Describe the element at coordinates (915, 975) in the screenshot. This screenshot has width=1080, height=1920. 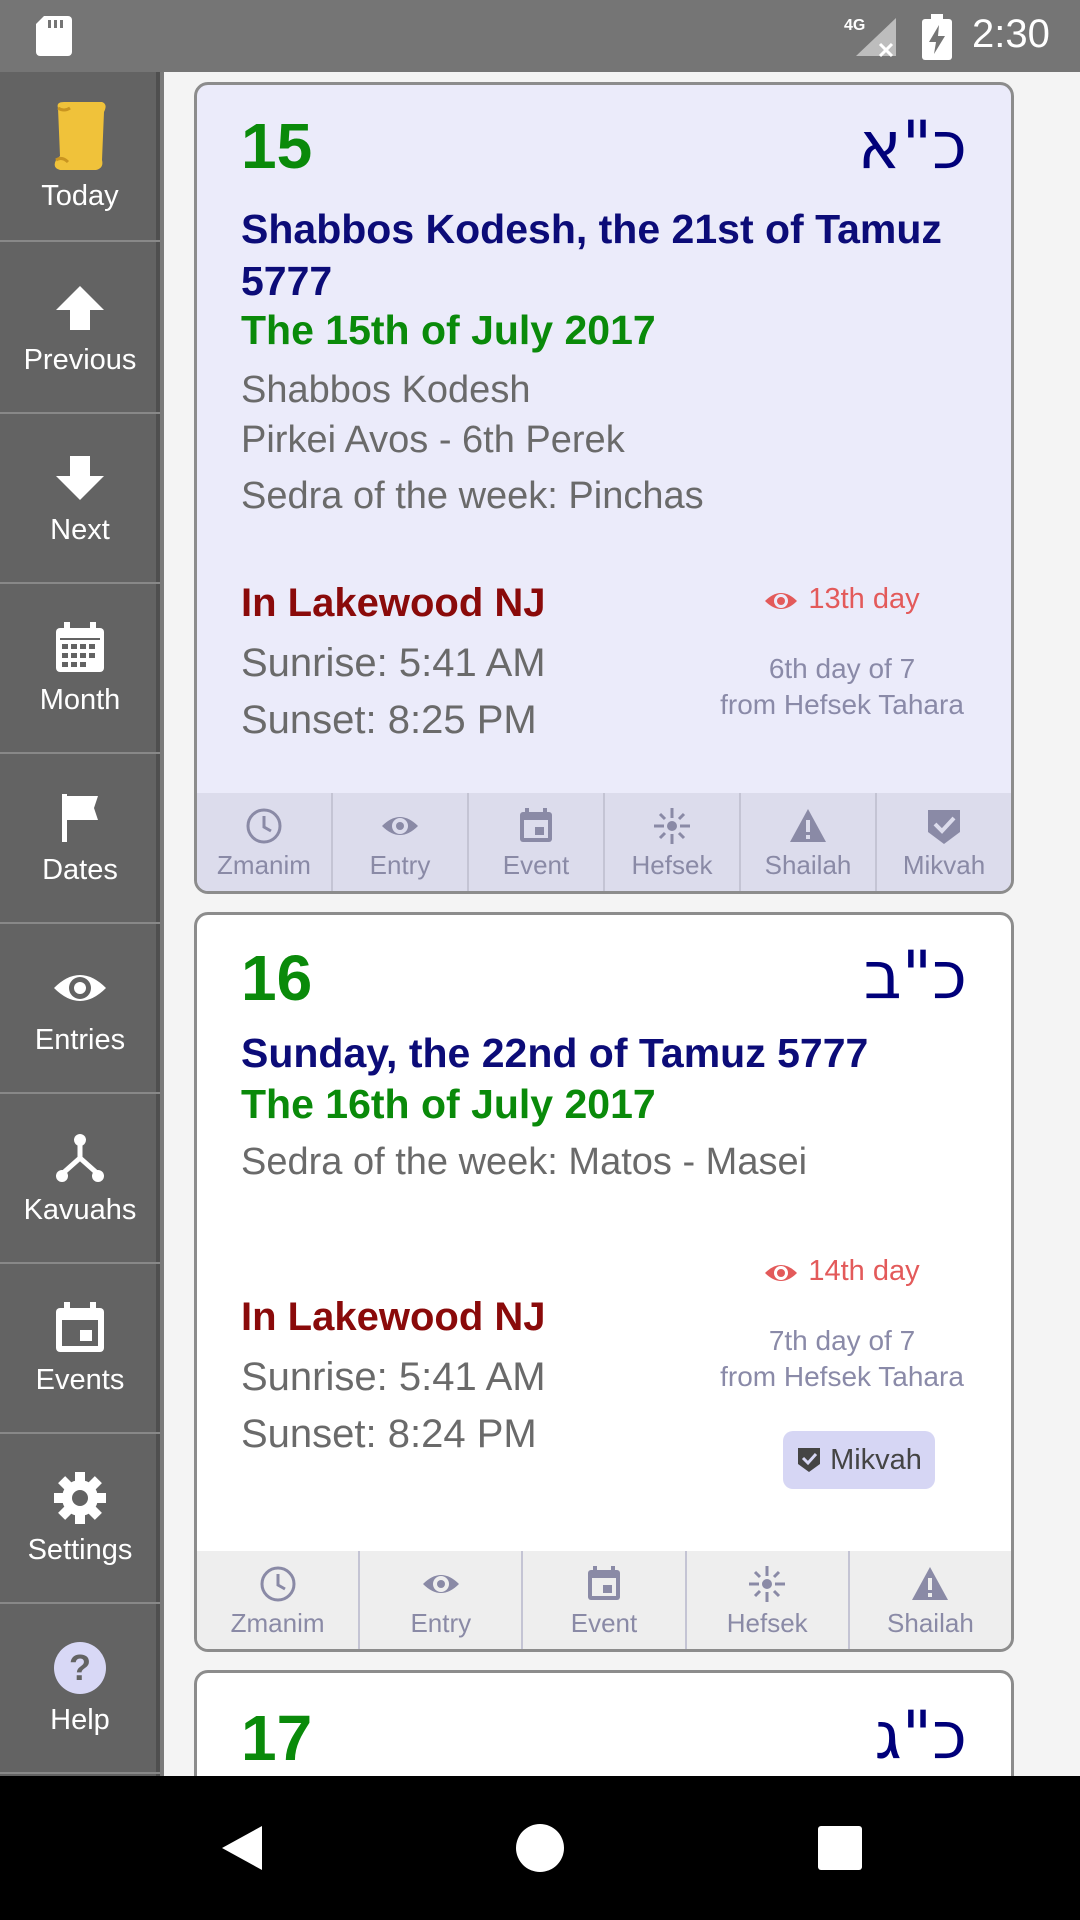
I see `hebrew-day-number: כ"ב` at that location.